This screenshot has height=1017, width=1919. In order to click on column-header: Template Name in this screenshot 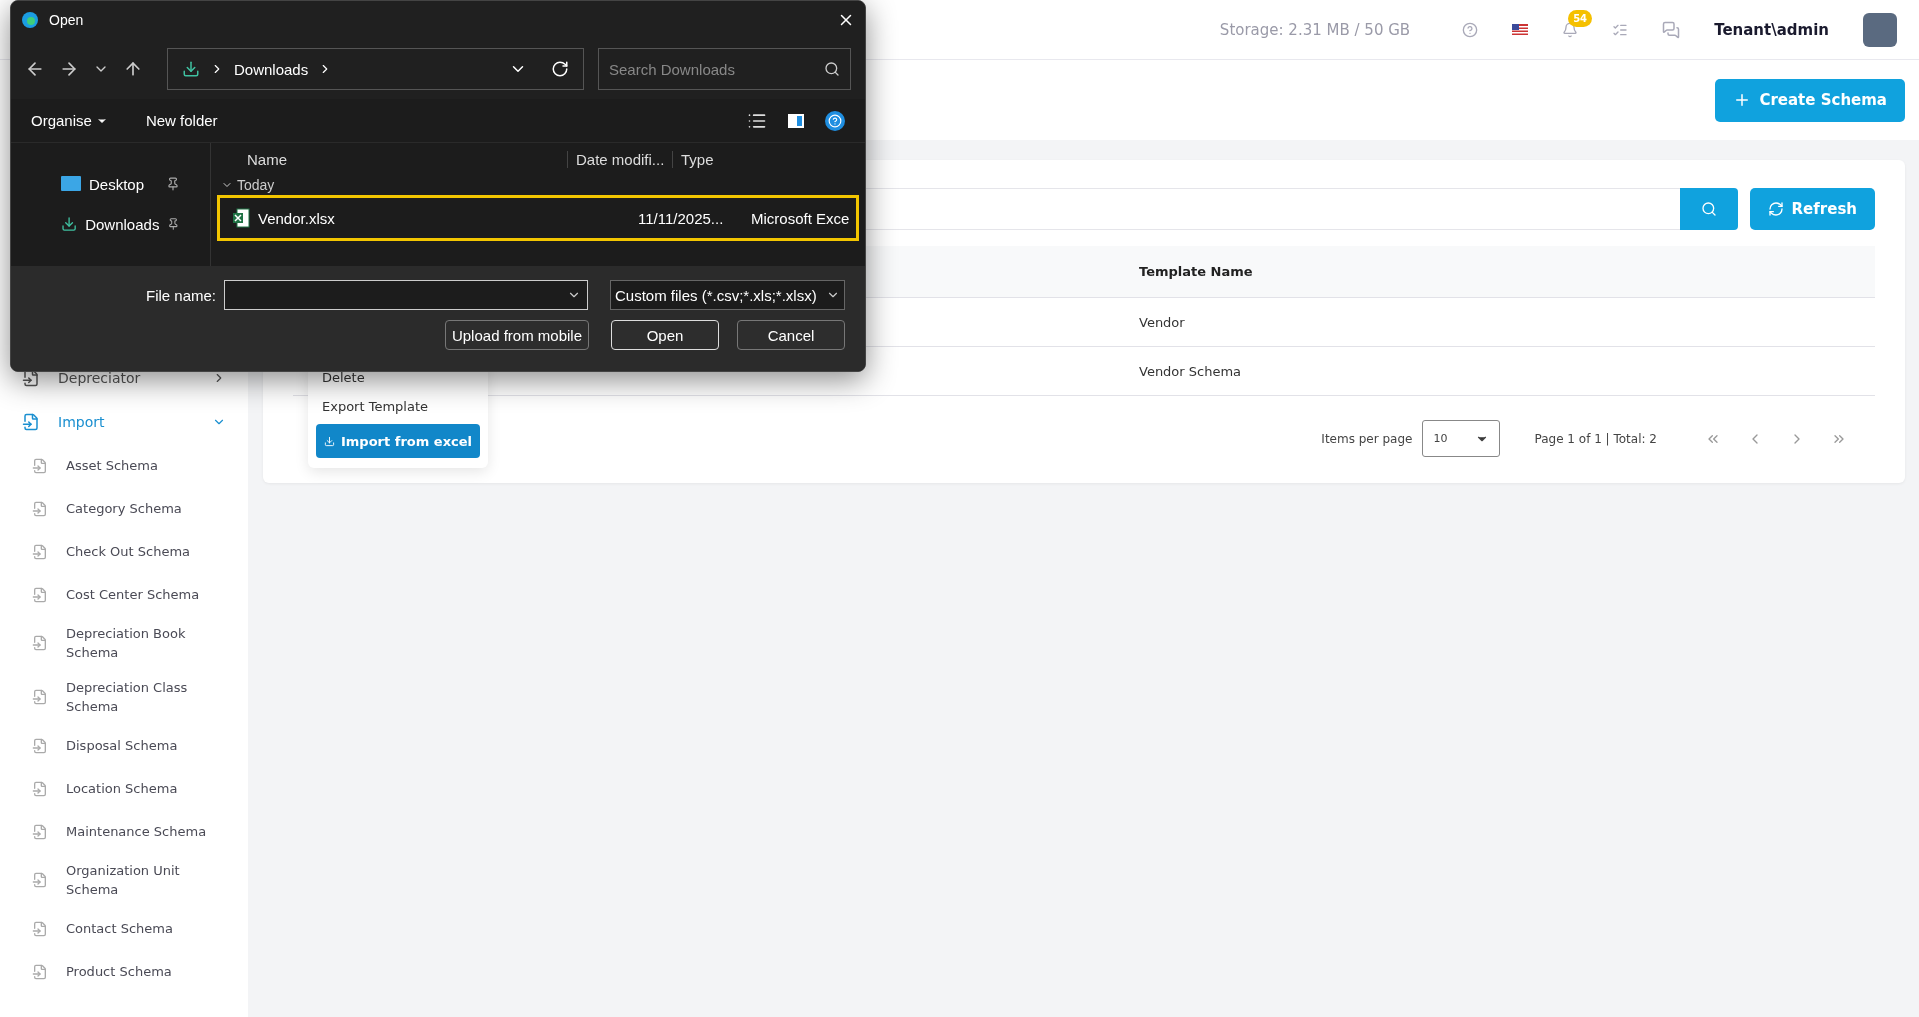, I will do `click(1196, 271)`.